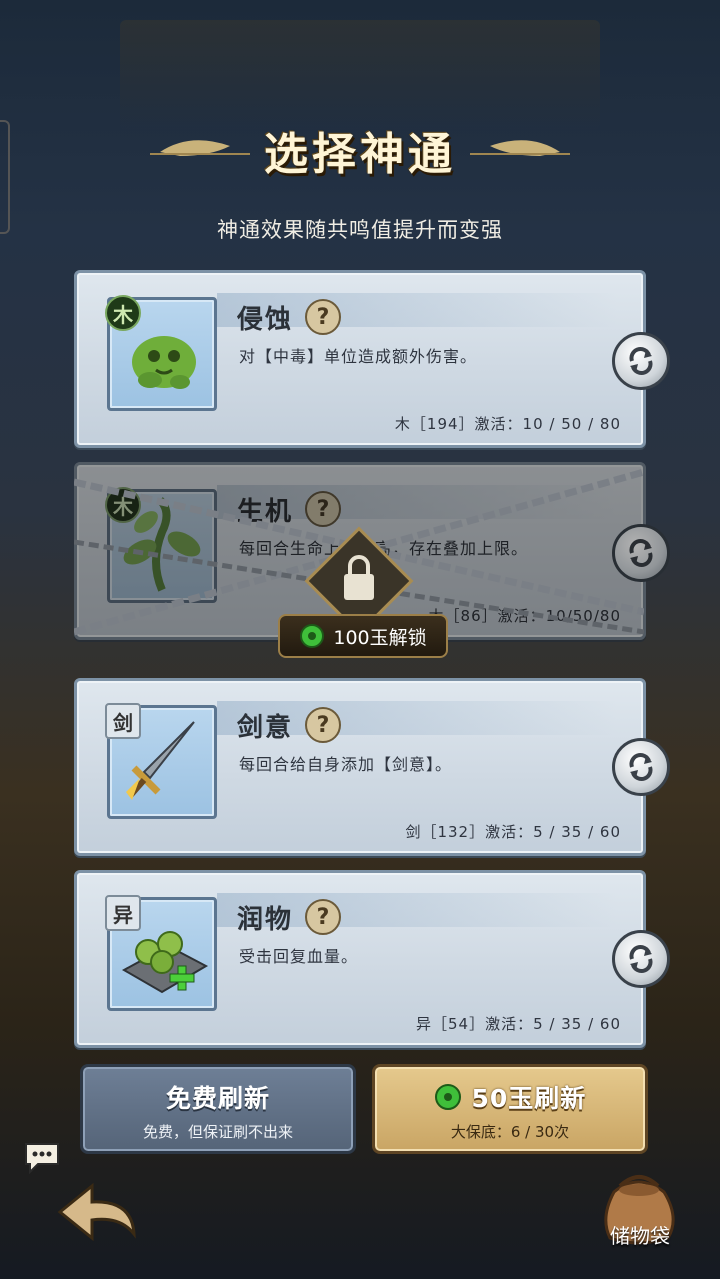 The image size is (720, 1279). I want to click on back-arrow-icon, so click(97, 1215).